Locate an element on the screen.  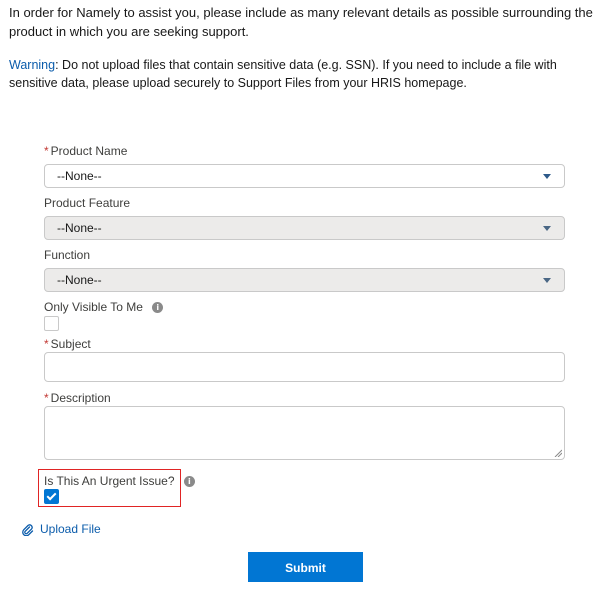
function-label-text: Function is located at coordinates (67, 255).